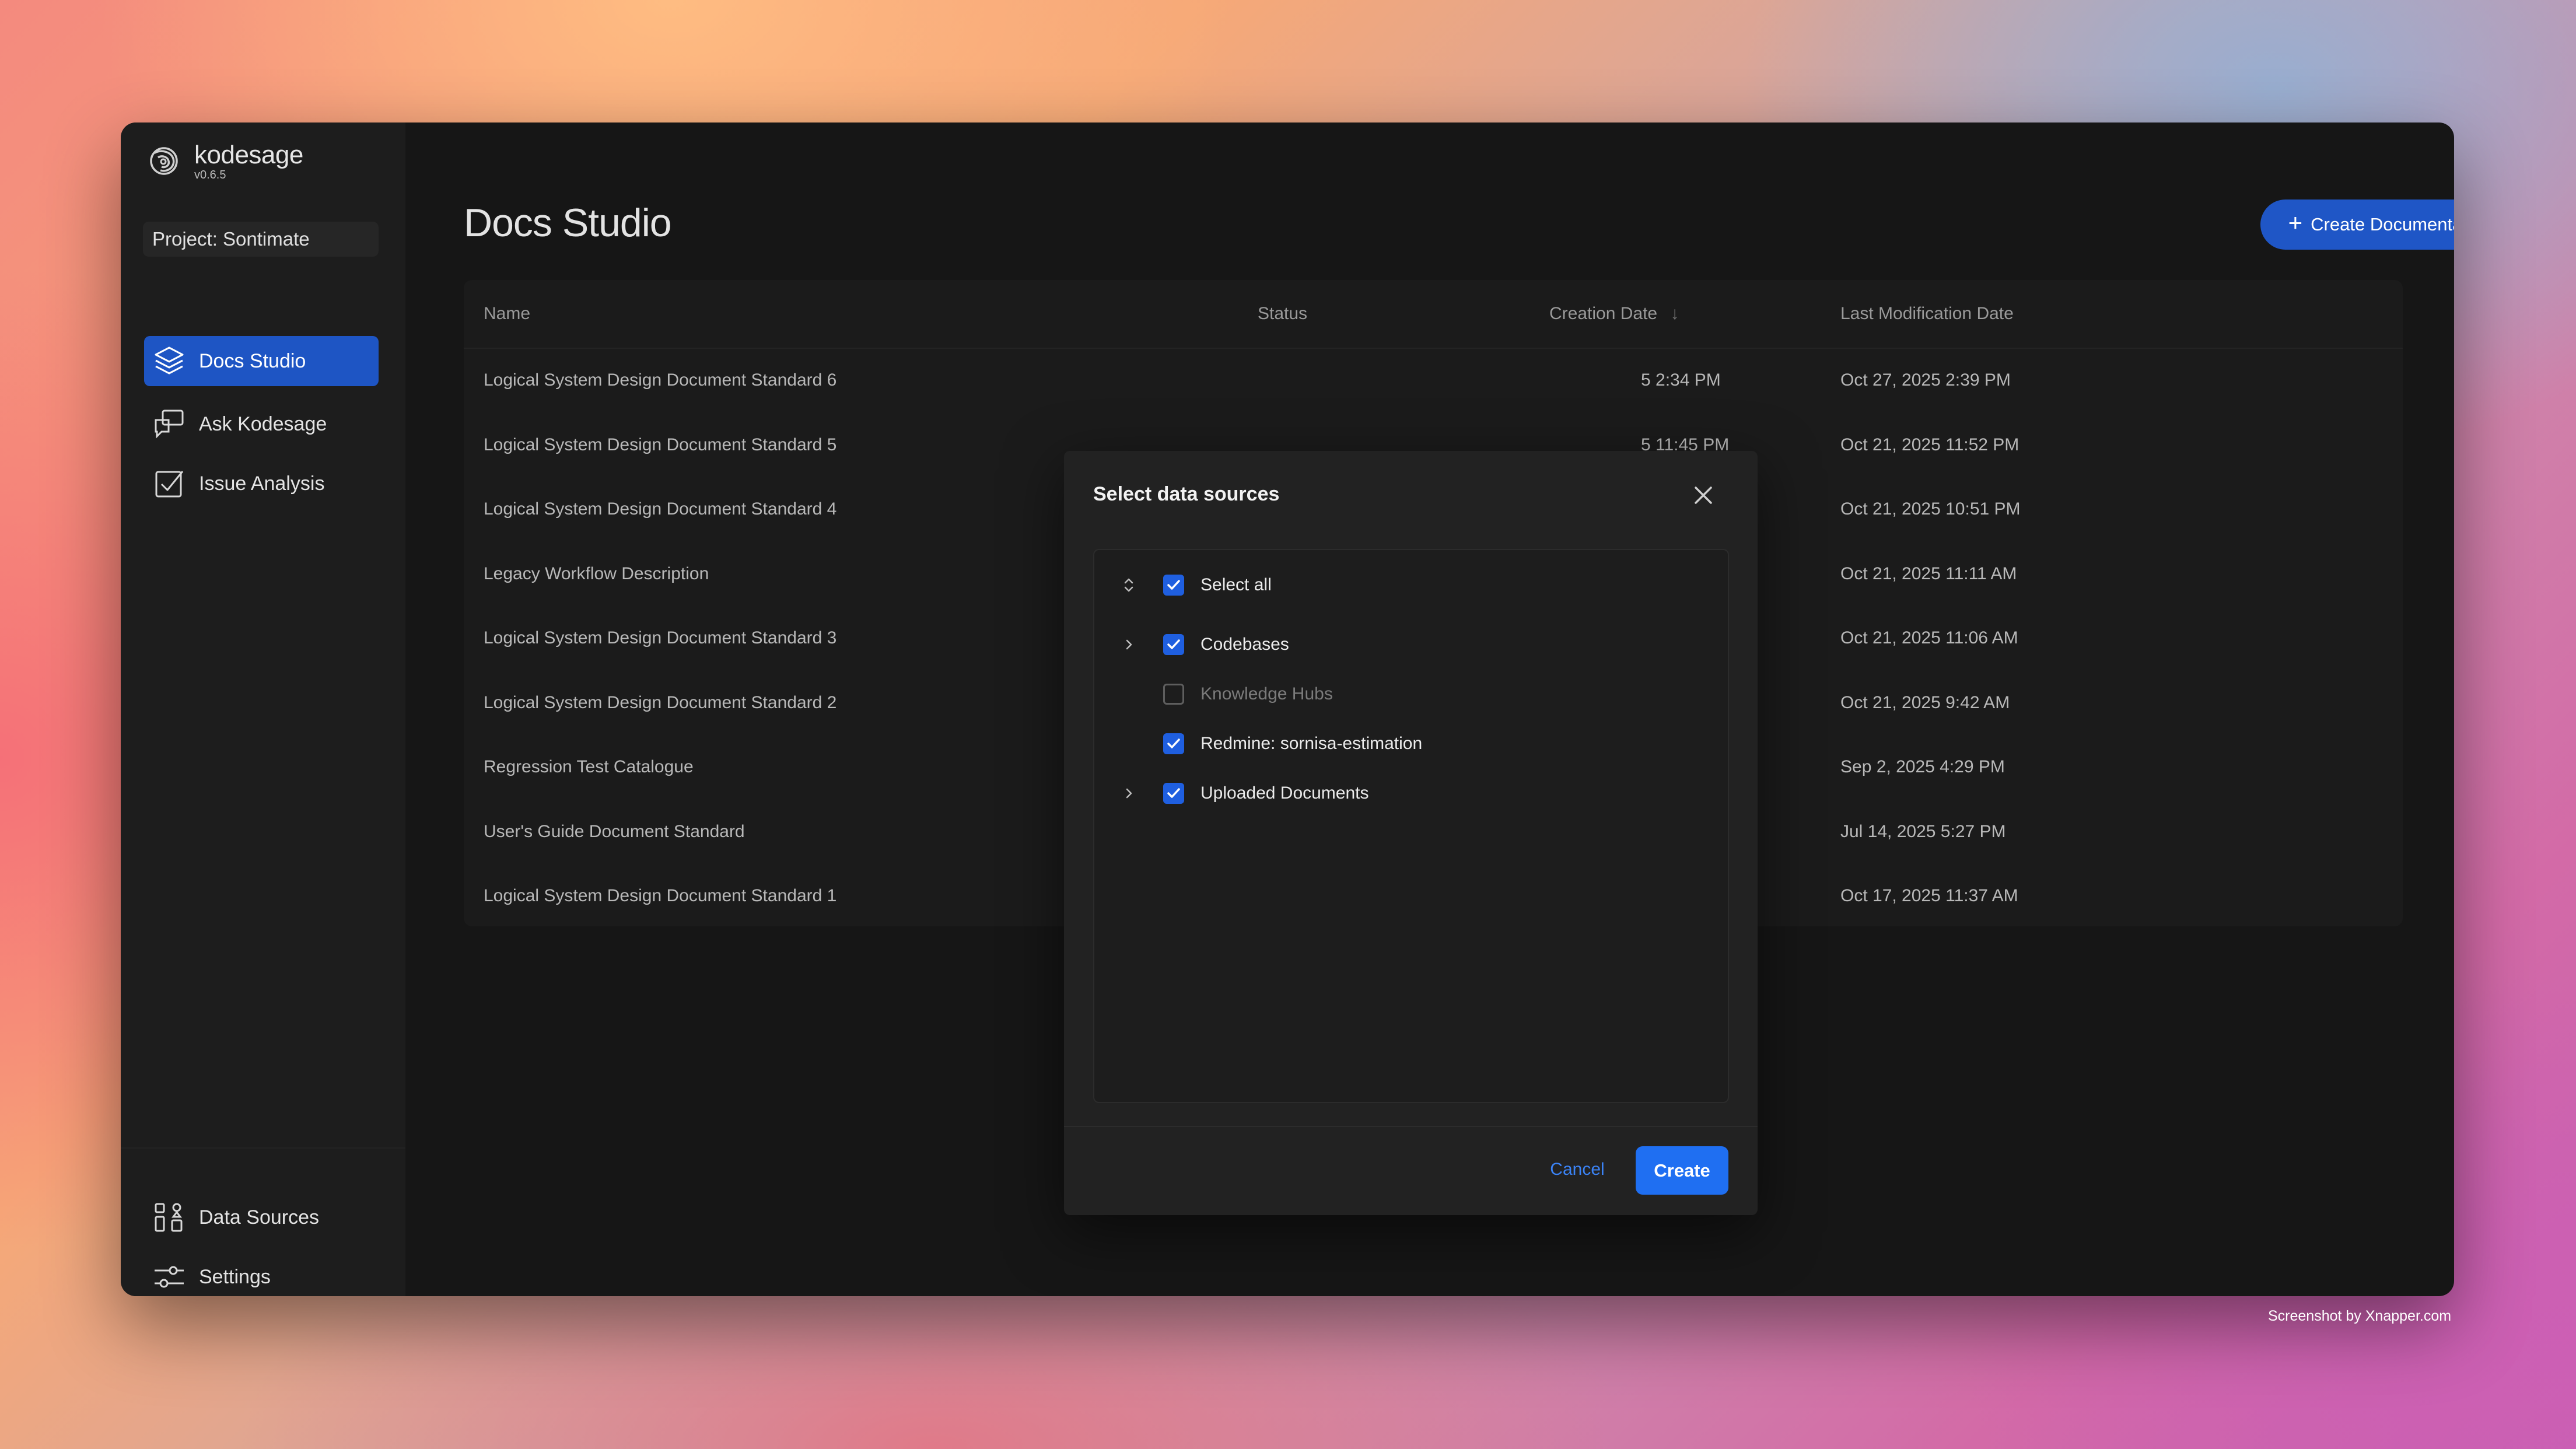  What do you see at coordinates (596, 573) in the screenshot?
I see `cell-name: Legacy Workflow Description` at bounding box center [596, 573].